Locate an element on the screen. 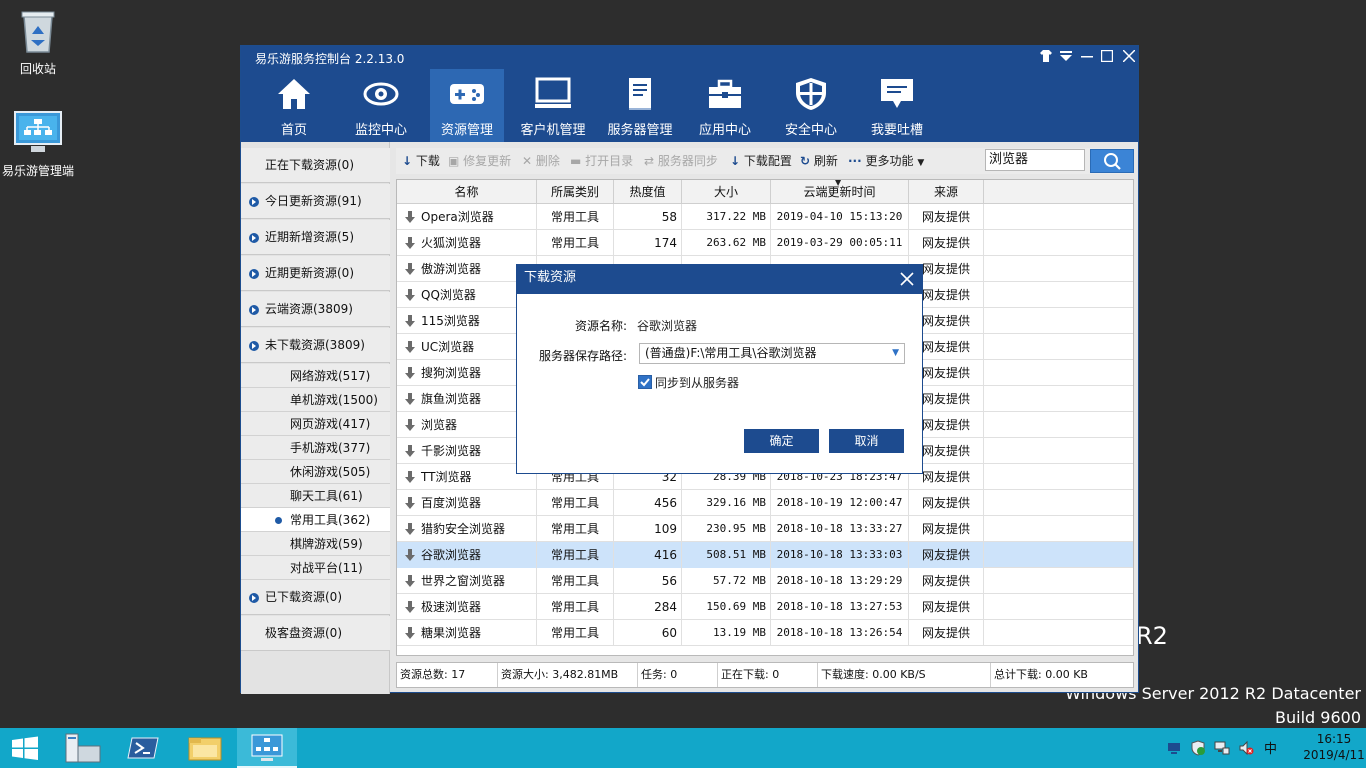 This screenshot has height=768, width=1366. cell-src: 网友提供 is located at coordinates (946, 633).